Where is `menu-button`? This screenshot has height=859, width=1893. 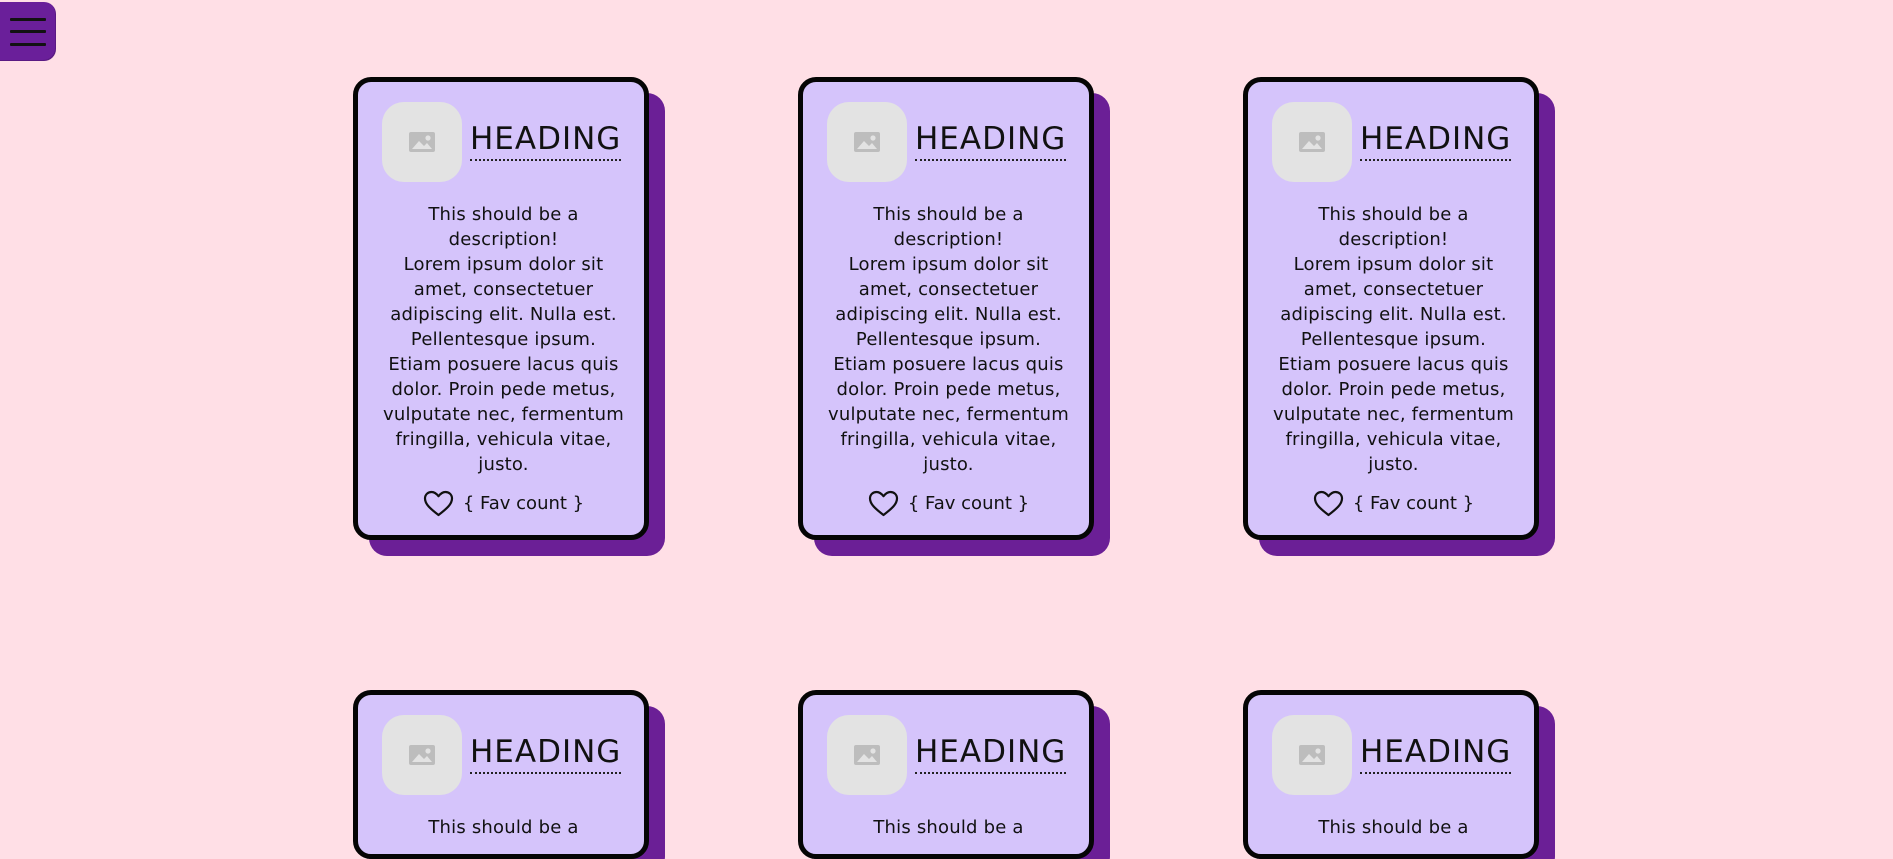 menu-button is located at coordinates (28, 31).